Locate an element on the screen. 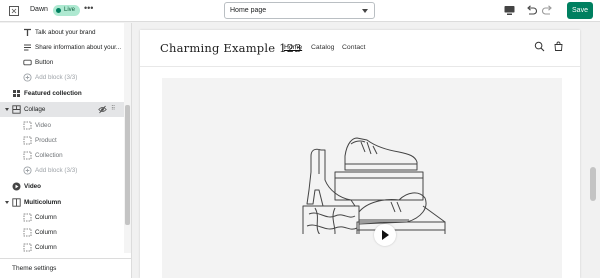 Image resolution: width=600 pixels, height=278 pixels. save-button: Save is located at coordinates (580, 10).